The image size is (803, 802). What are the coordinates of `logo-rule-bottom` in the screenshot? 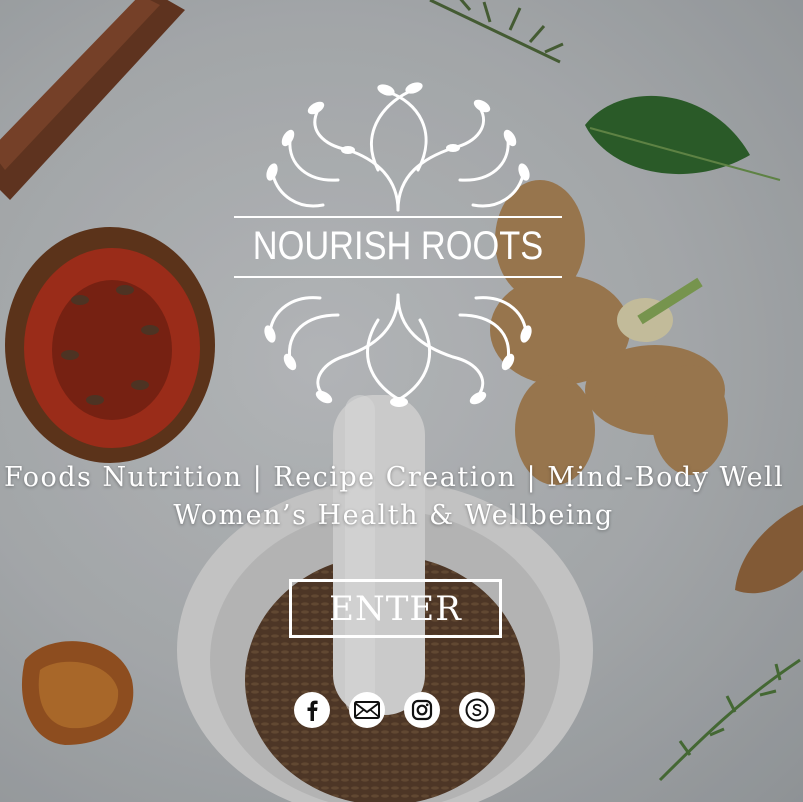 It's located at (398, 277).